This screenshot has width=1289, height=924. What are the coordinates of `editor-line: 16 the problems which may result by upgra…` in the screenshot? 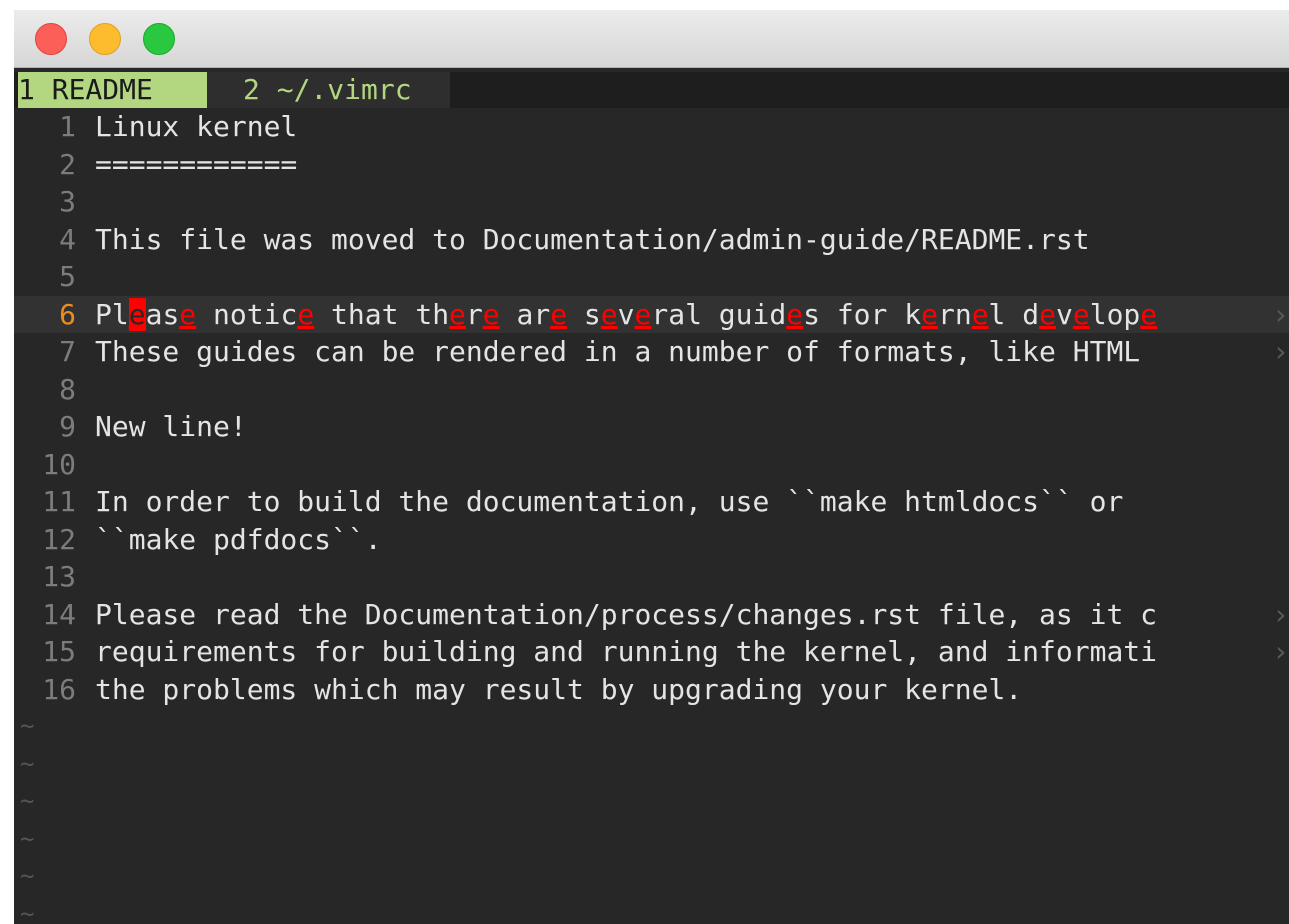 It's located at (651, 690).